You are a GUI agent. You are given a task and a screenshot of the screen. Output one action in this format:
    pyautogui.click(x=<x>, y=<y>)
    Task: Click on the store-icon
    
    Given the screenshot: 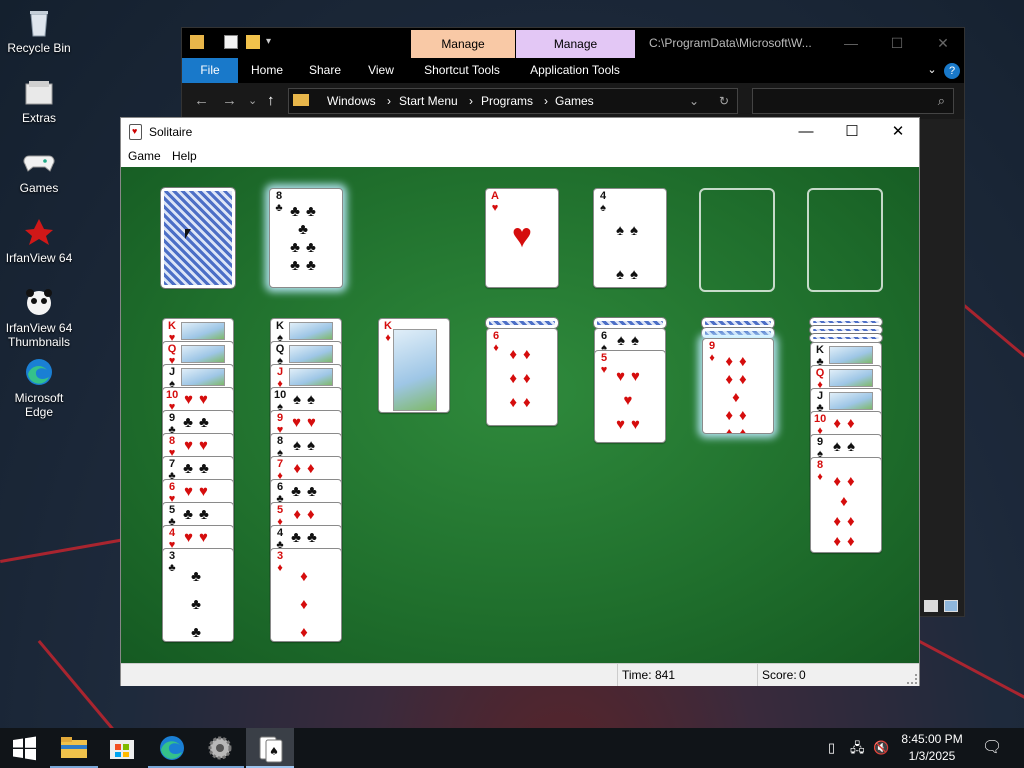 What is the action you would take?
    pyautogui.click(x=122, y=748)
    